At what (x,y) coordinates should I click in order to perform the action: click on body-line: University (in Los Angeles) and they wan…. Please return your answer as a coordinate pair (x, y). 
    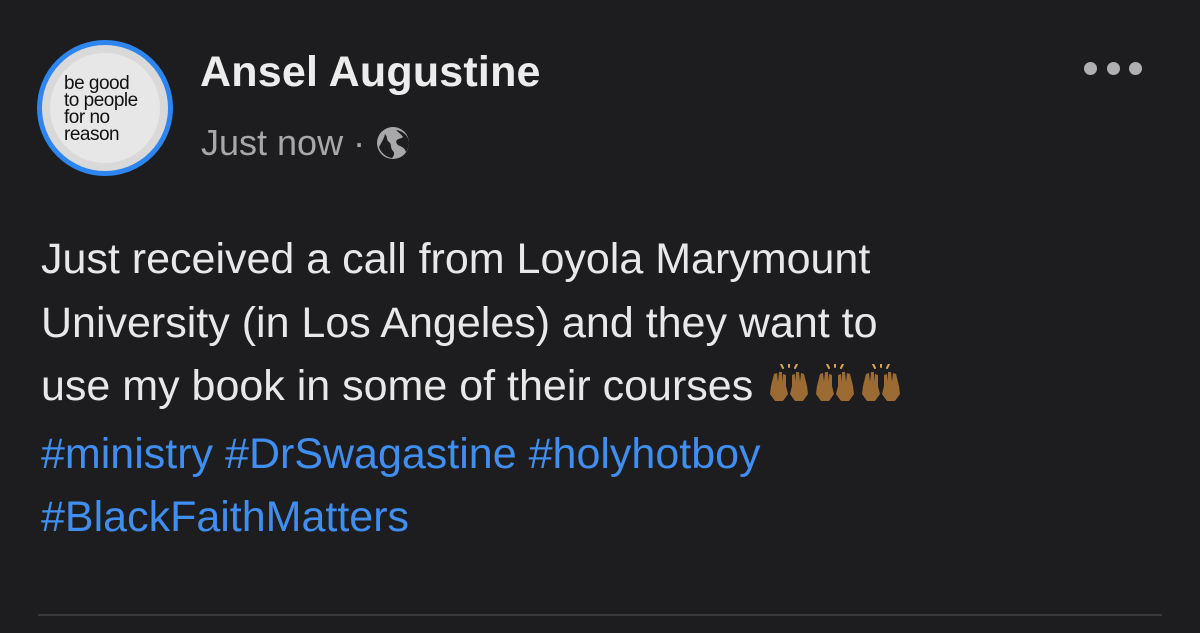
    Looking at the image, I should click on (459, 322).